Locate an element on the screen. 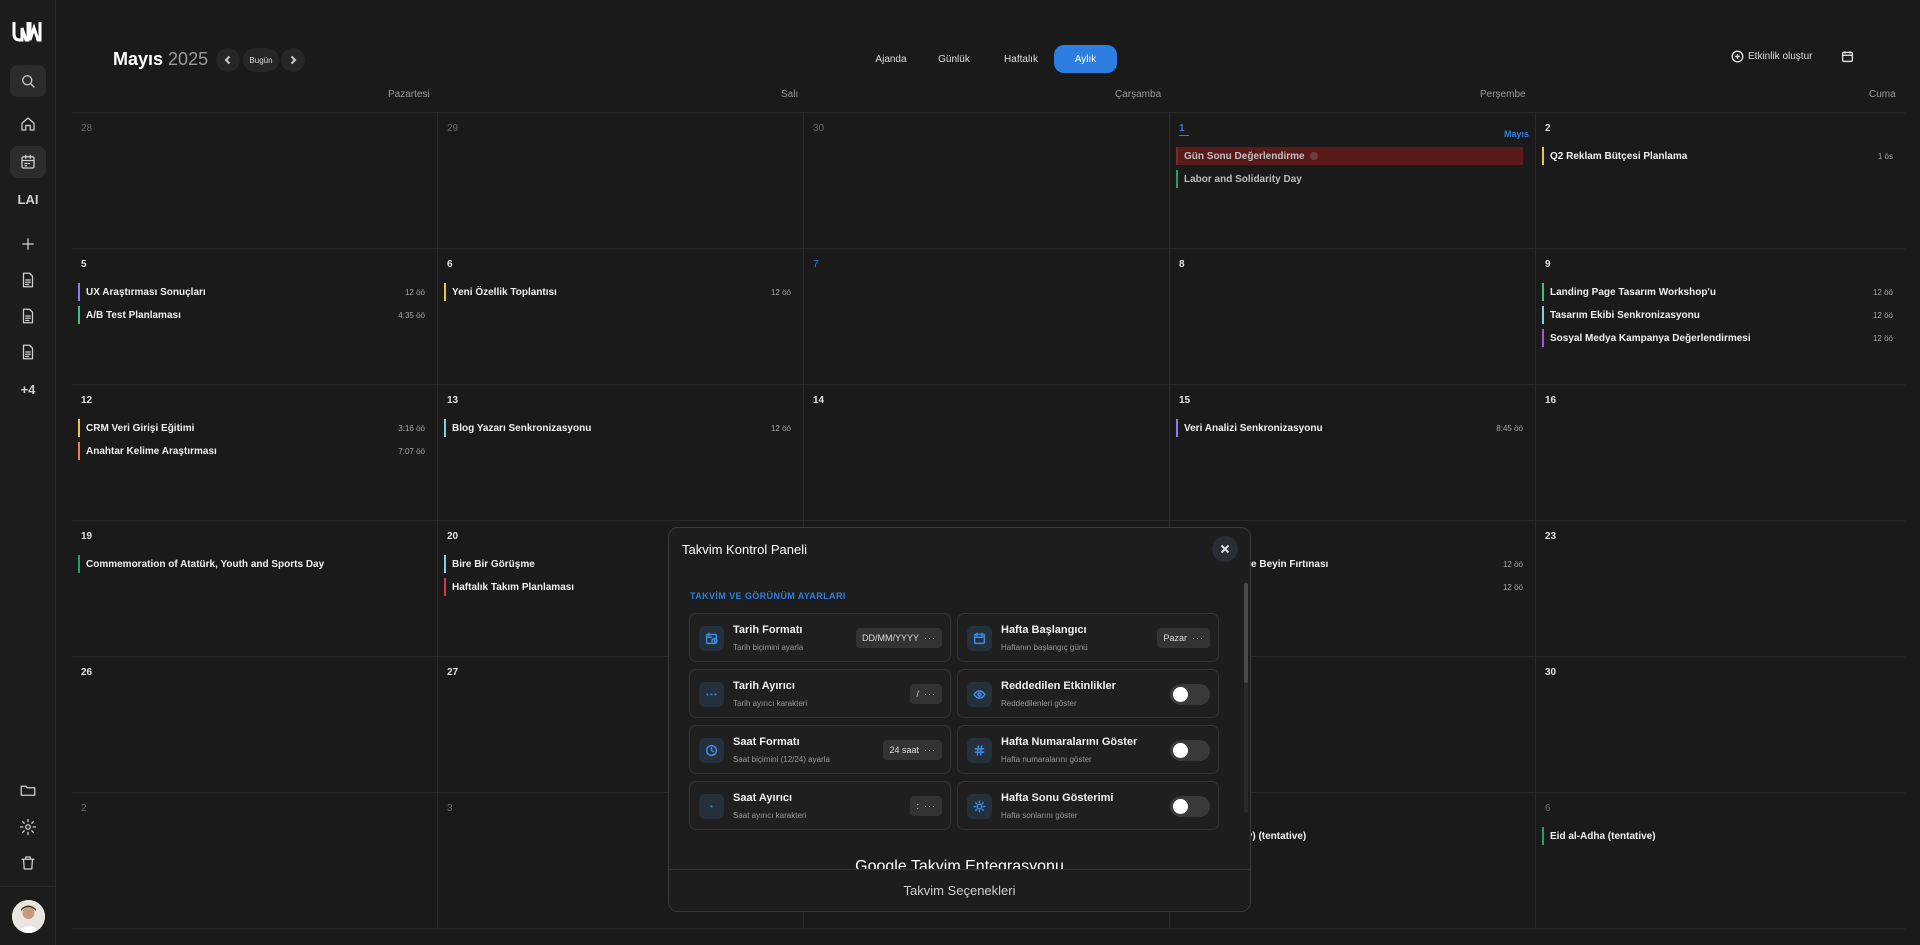  calendar-event: Eid al-Adha (tentative) is located at coordinates (1717, 836).